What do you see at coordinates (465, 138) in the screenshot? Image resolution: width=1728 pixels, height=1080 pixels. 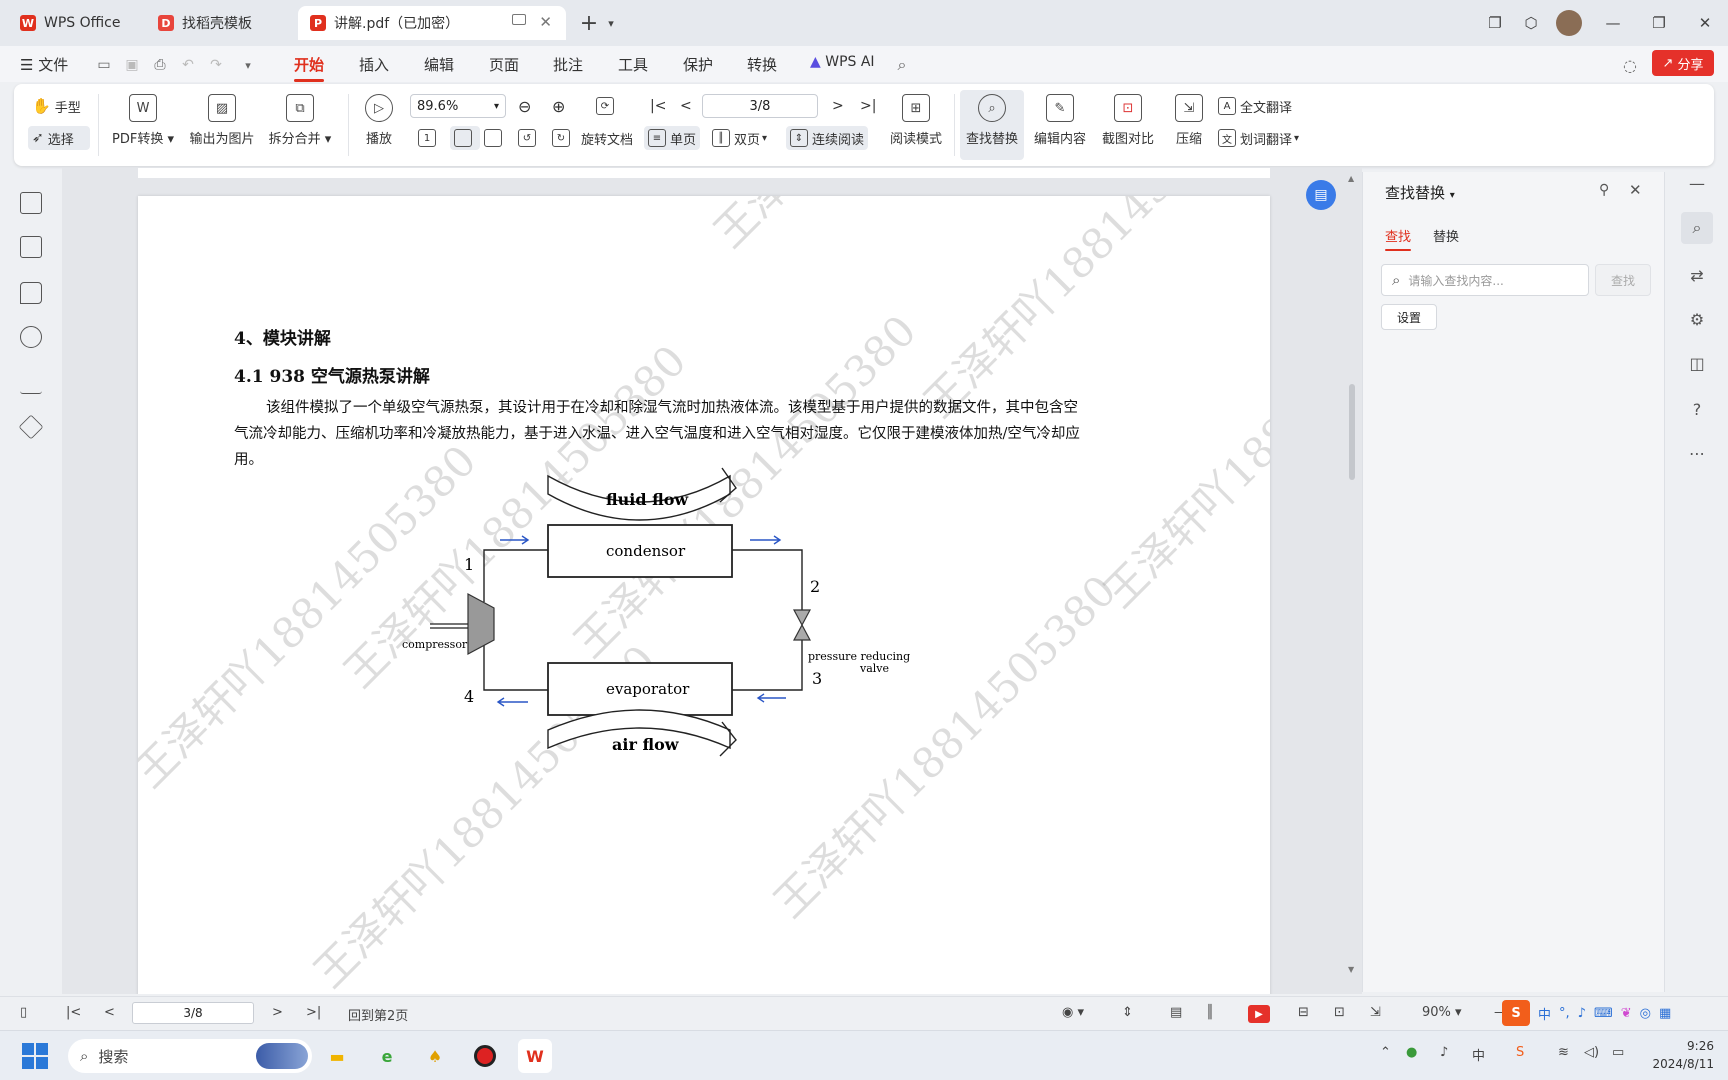 I see `fit-page-icon` at bounding box center [465, 138].